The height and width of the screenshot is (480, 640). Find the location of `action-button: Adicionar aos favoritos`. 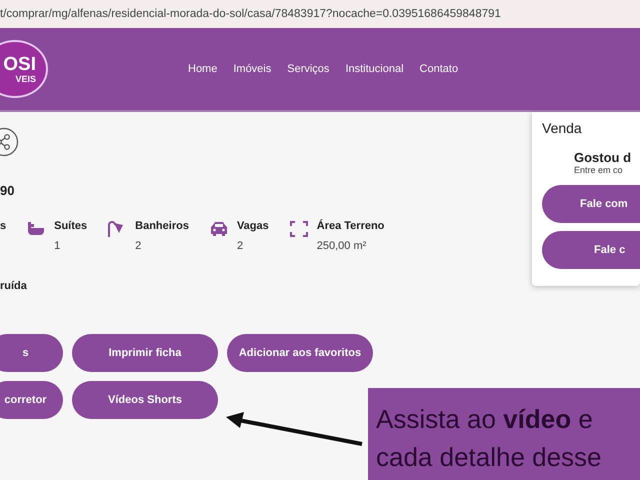

action-button: Adicionar aos favoritos is located at coordinates (300, 353).